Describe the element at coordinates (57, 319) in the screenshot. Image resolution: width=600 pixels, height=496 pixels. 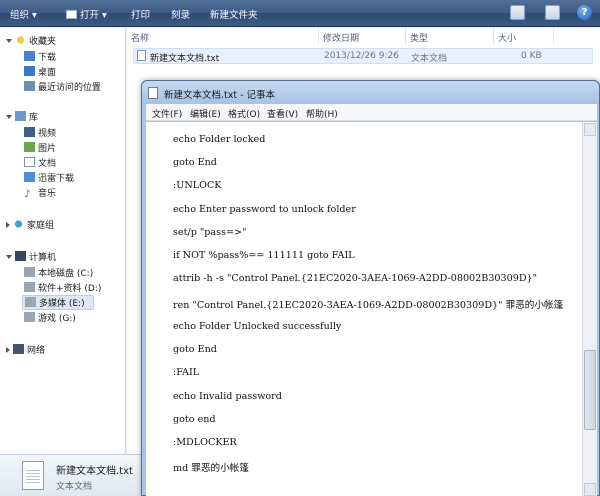
I see `nav-drive-g-label: 游戏 (G:)` at that location.